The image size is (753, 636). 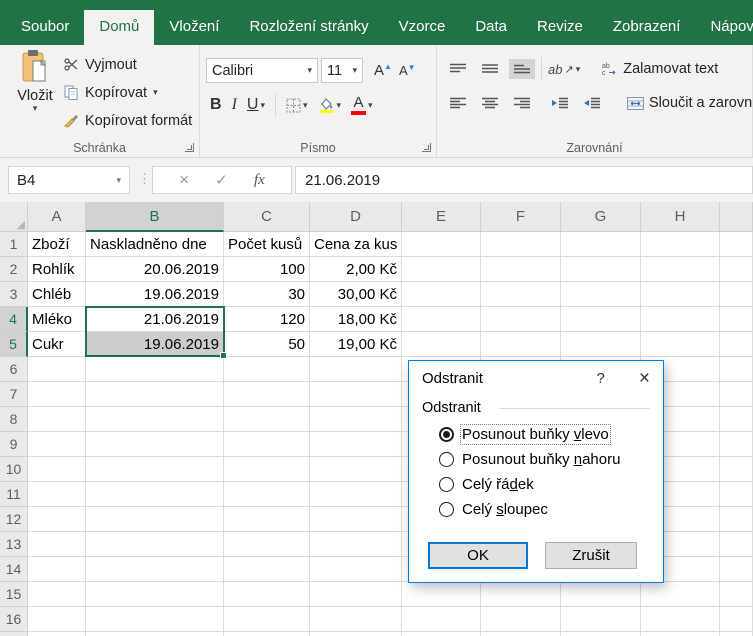 What do you see at coordinates (601, 634) in the screenshot?
I see `cell-G17` at bounding box center [601, 634].